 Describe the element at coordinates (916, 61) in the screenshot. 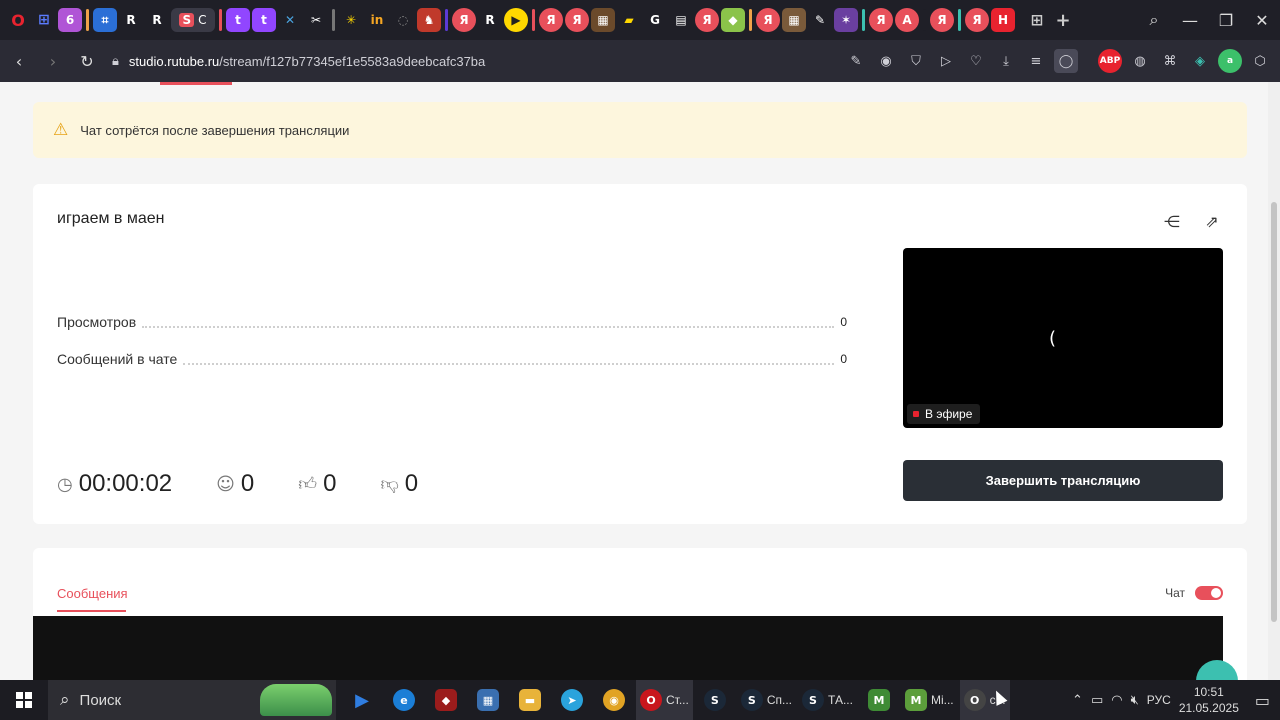

I see `shield-icon: ⛉` at that location.